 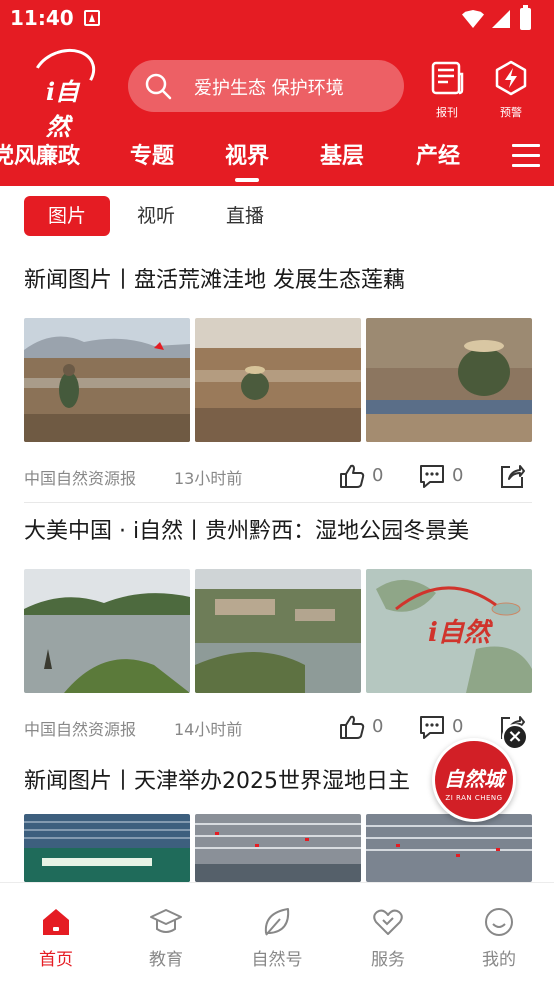 I want to click on warning-button: 预警, so click(x=511, y=91).